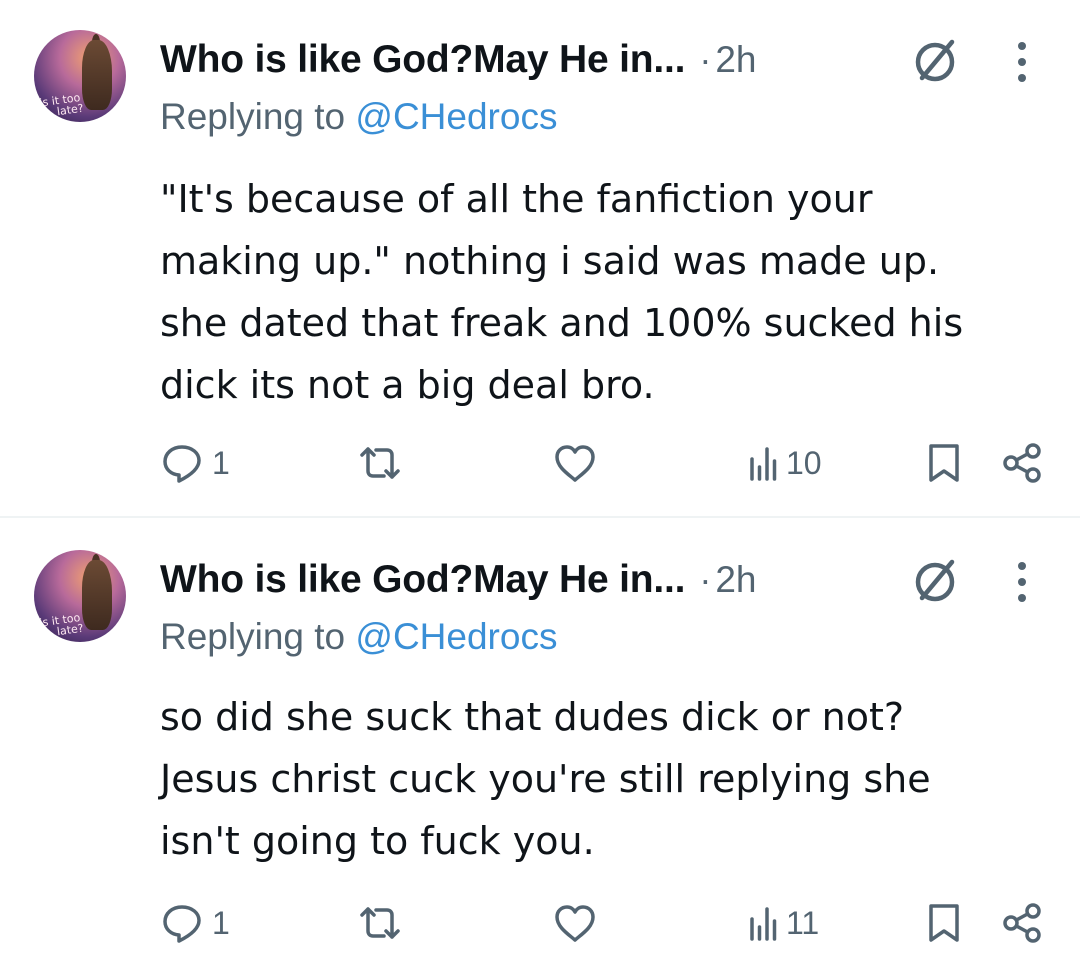 The width and height of the screenshot is (1080, 973). I want to click on bookmark-button, so click(944, 923).